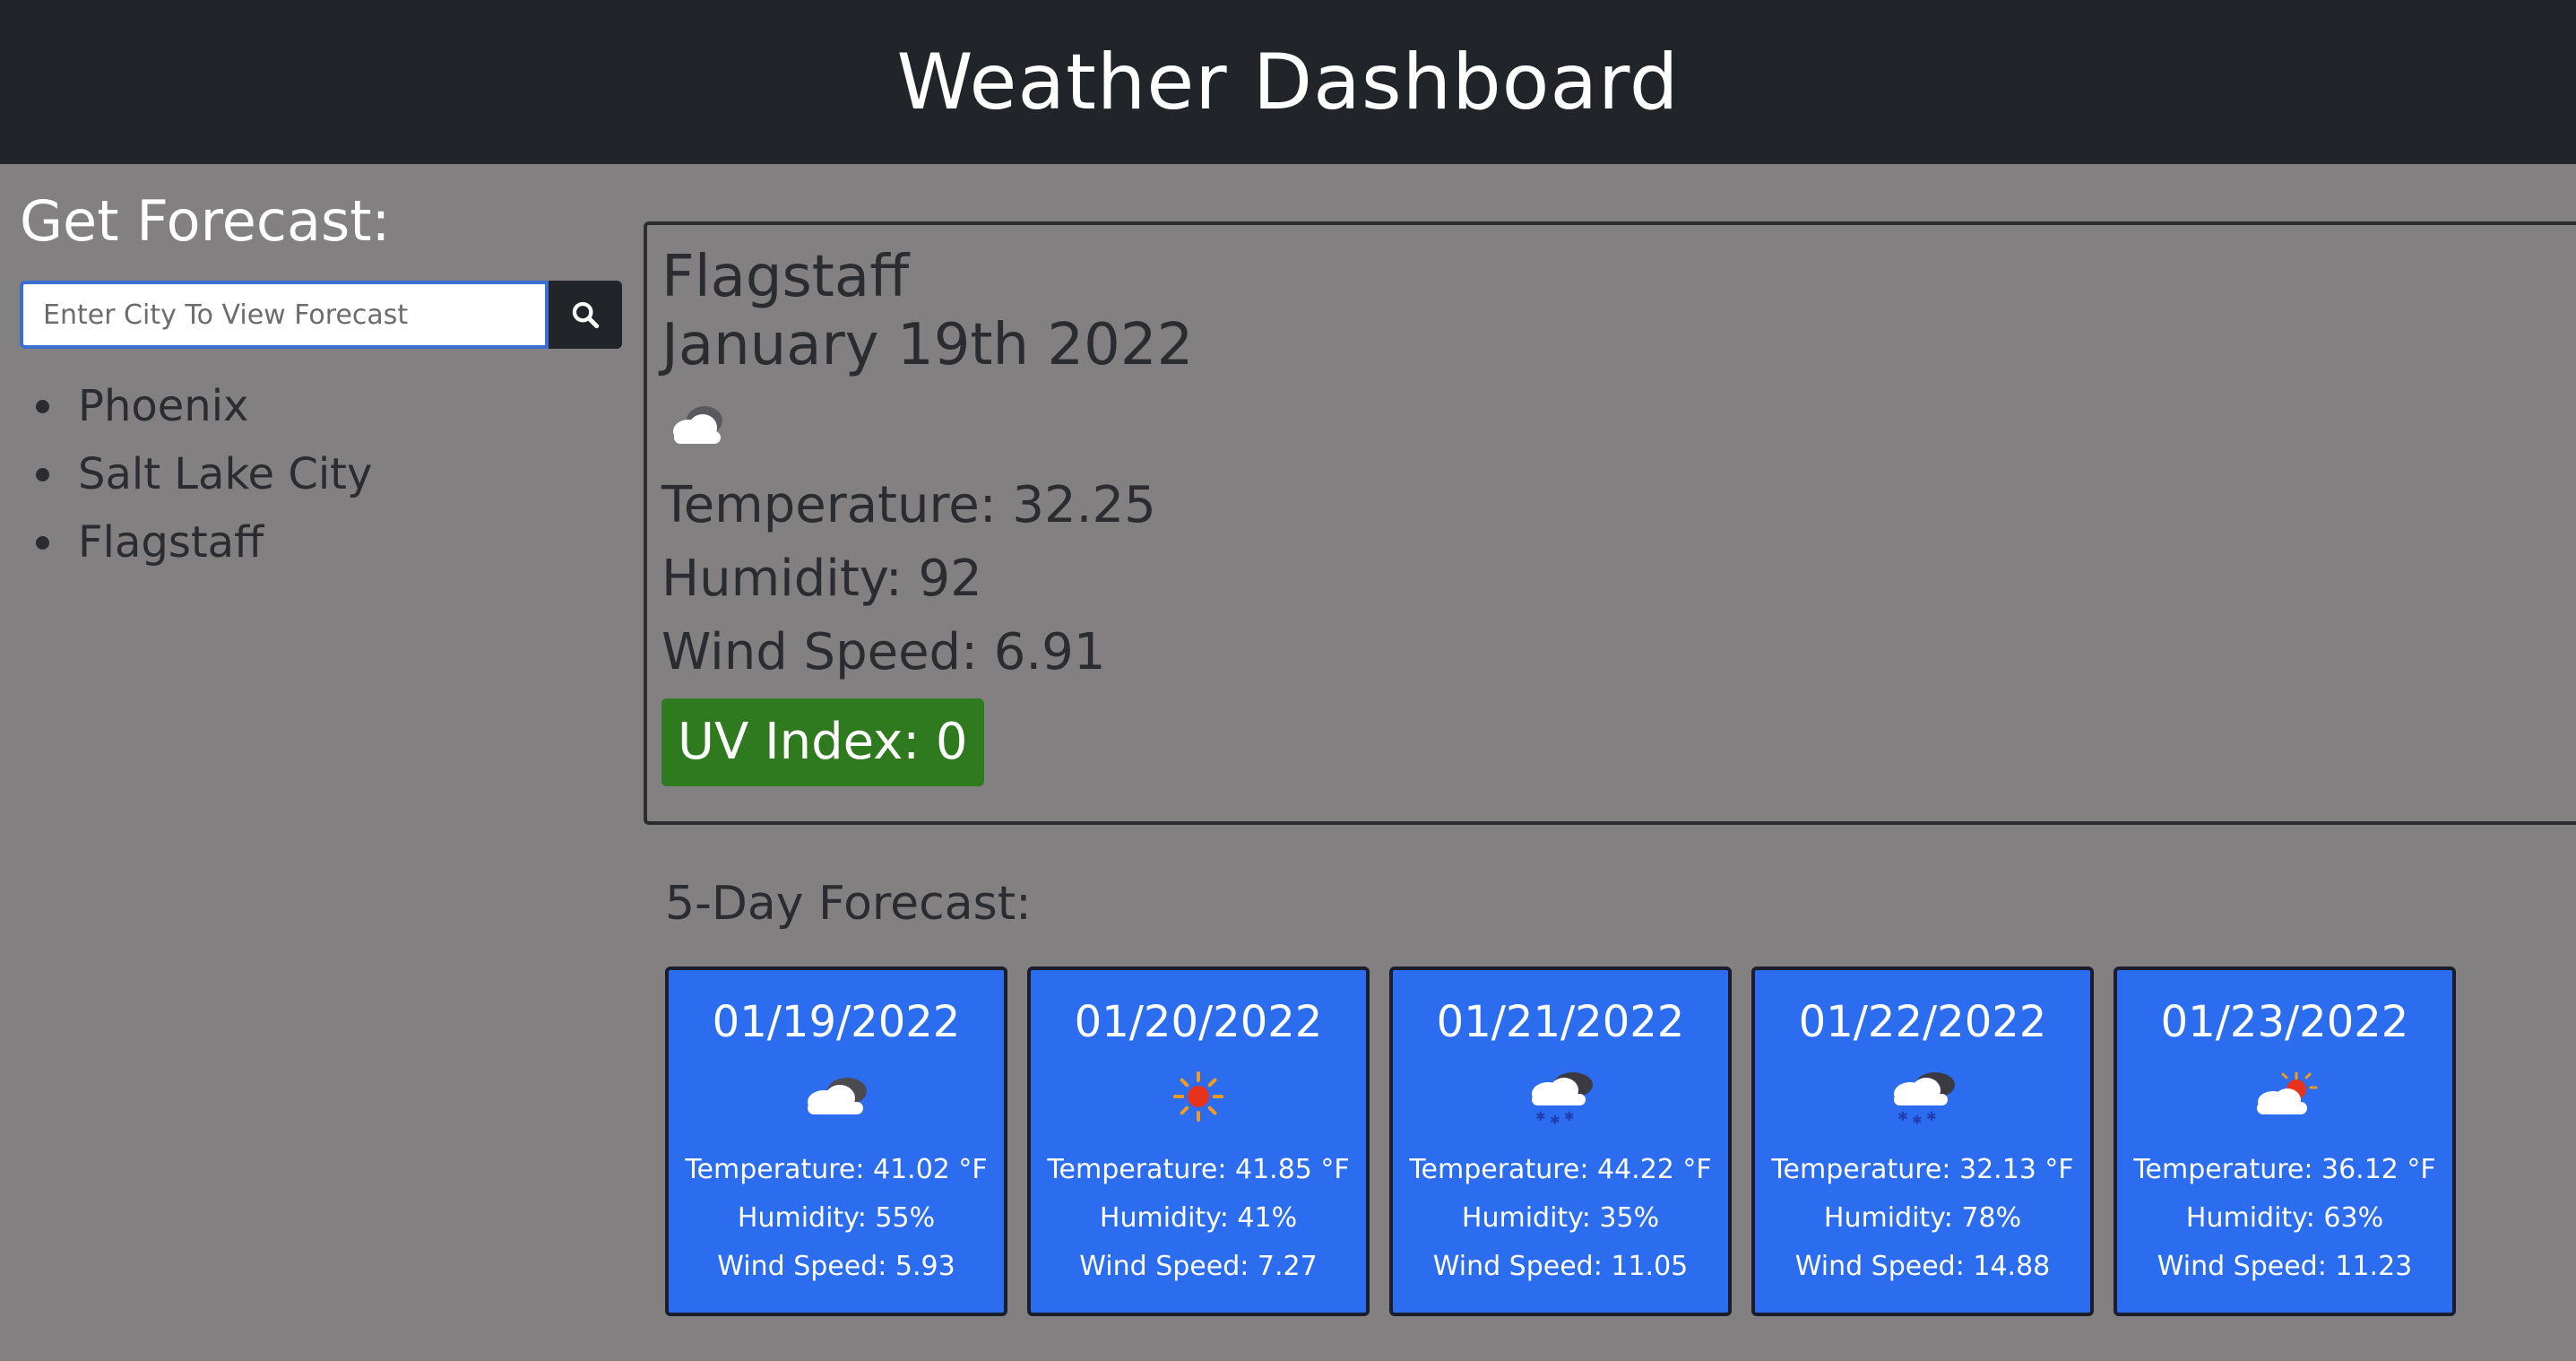  I want to click on forecast-date: 01/20/2022, so click(1198, 1022).